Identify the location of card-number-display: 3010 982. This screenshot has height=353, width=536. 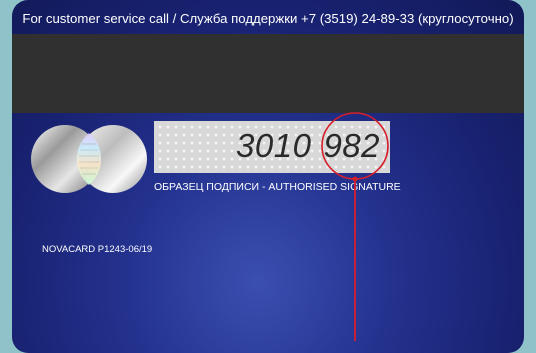
(308, 146).